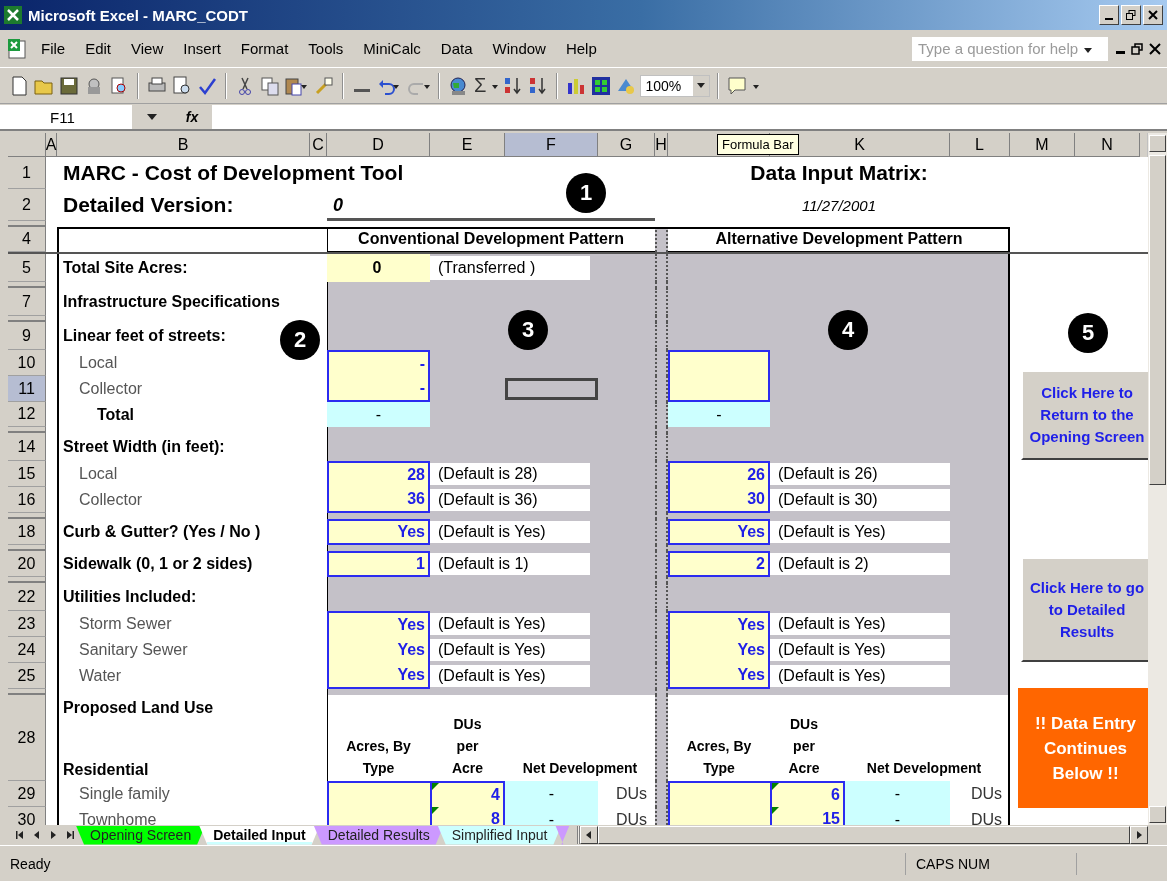  What do you see at coordinates (807, 816) in the screenshot?
I see `input-cell: 15` at bounding box center [807, 816].